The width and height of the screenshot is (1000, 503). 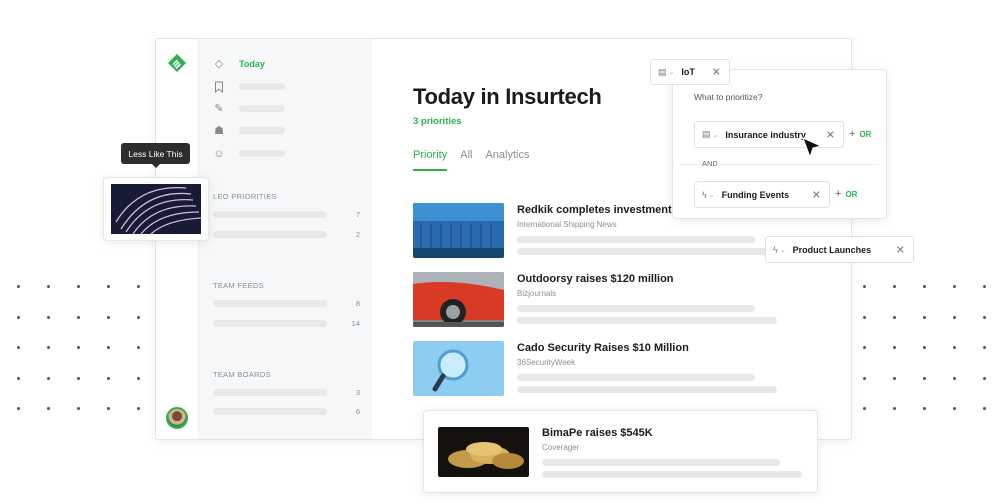 I want to click on floating-article-card: BimaPe raises $545K Coverager, so click(x=620, y=451).